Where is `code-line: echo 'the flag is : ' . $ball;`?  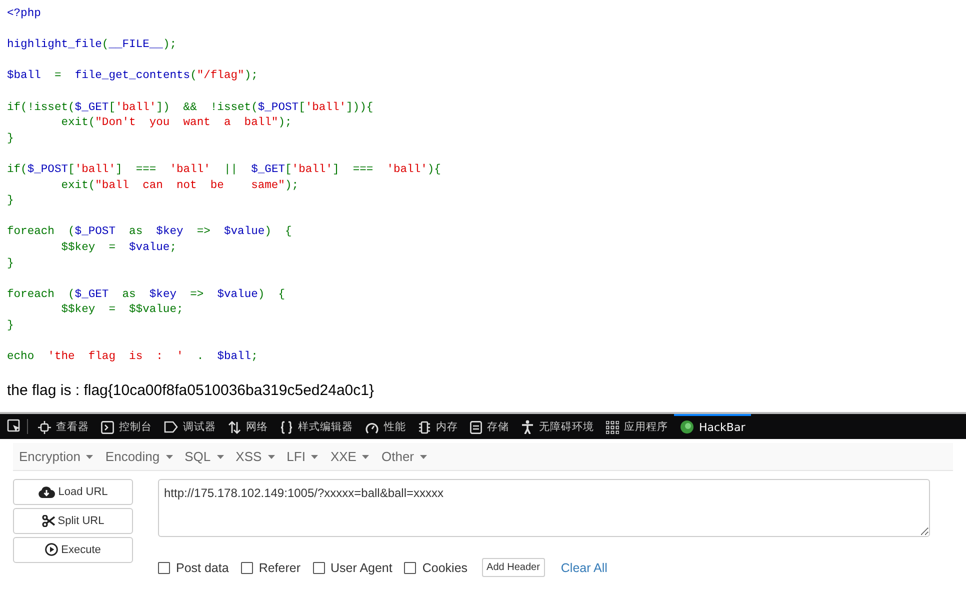
code-line: echo 'the flag is : ' . $ball; is located at coordinates (132, 358).